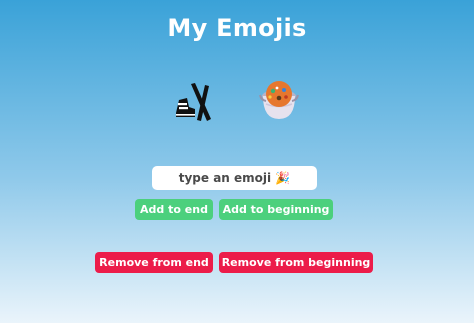 This screenshot has height=323, width=474. I want to click on ski-boot-icon, so click(193, 102).